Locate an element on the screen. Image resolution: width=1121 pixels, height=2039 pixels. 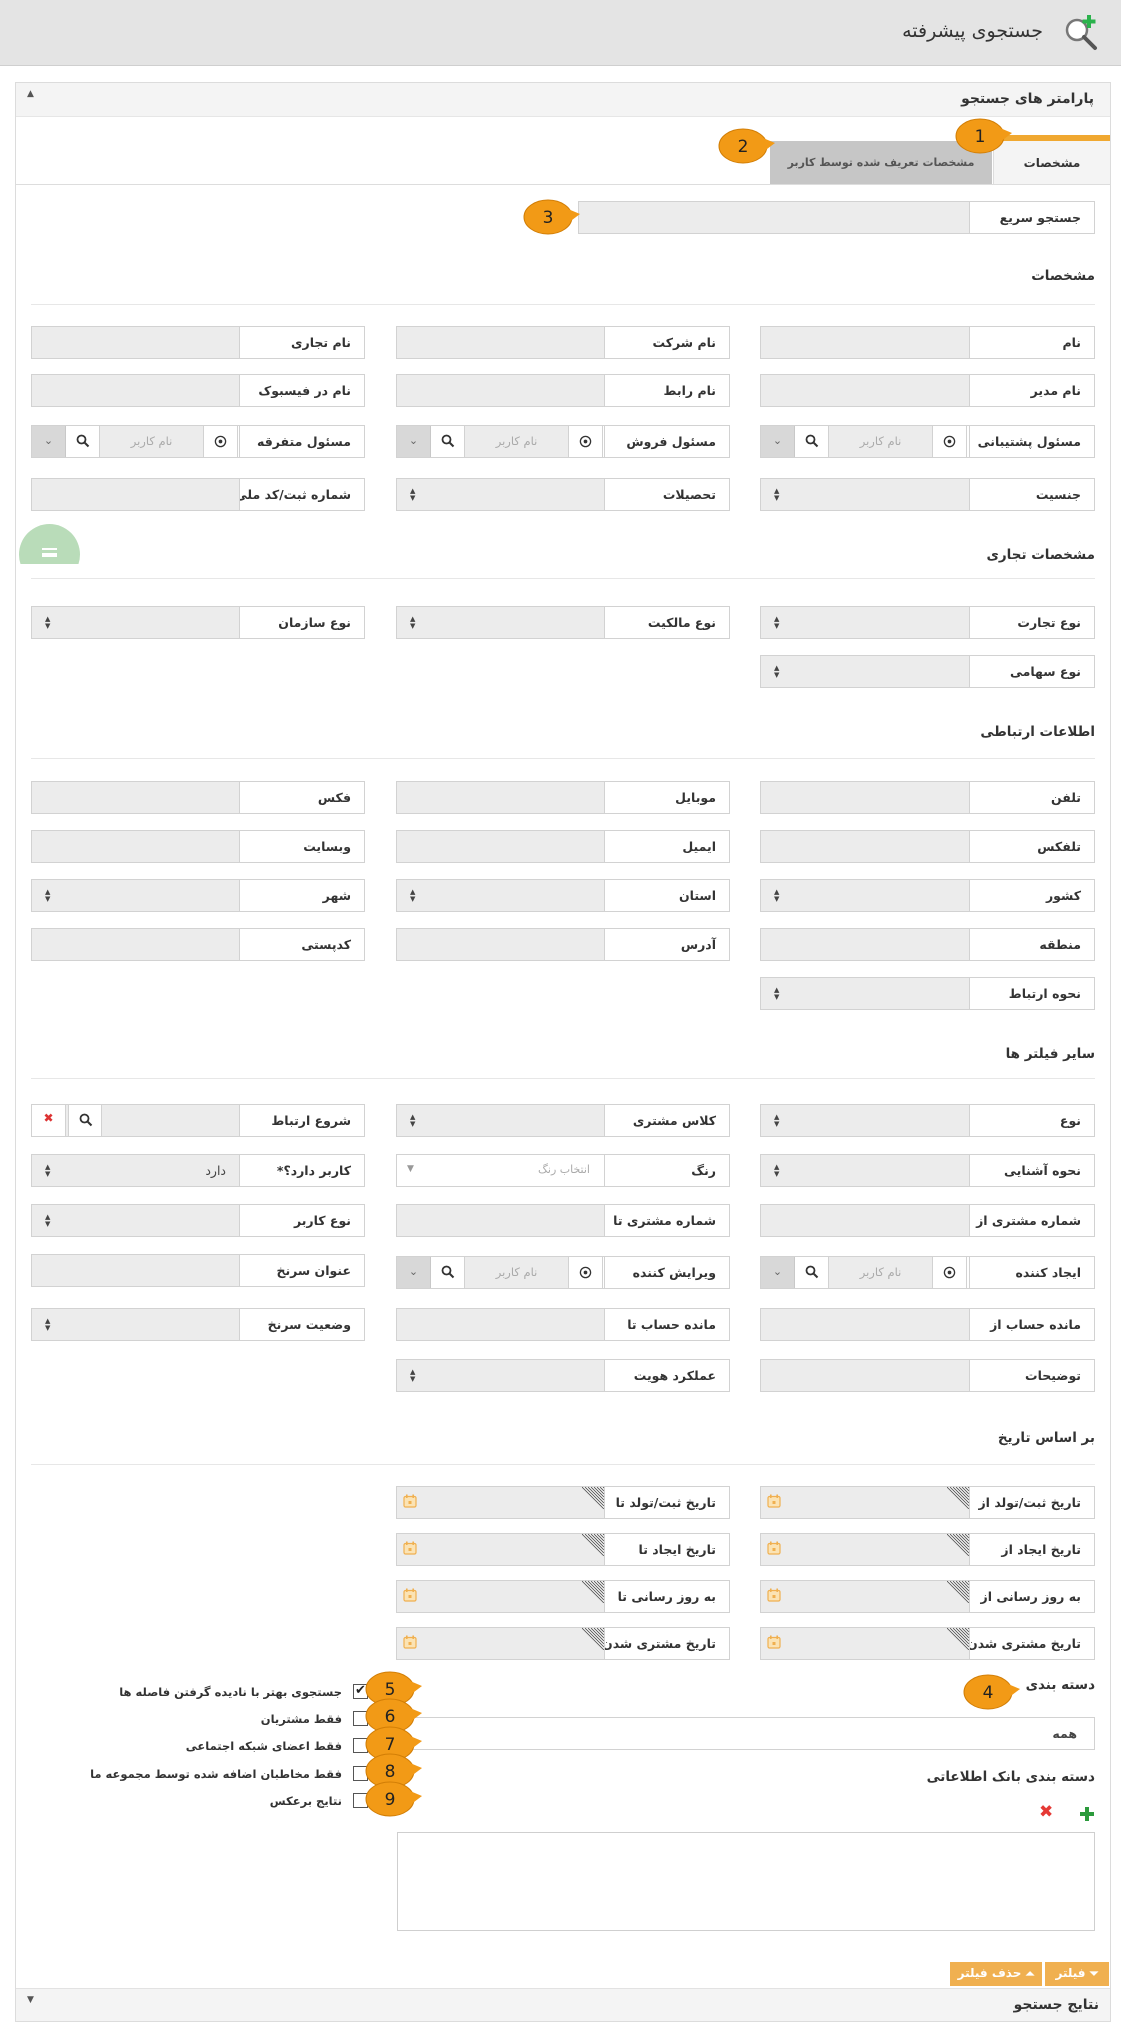
field-description: توضیحات is located at coordinates (927, 1375).